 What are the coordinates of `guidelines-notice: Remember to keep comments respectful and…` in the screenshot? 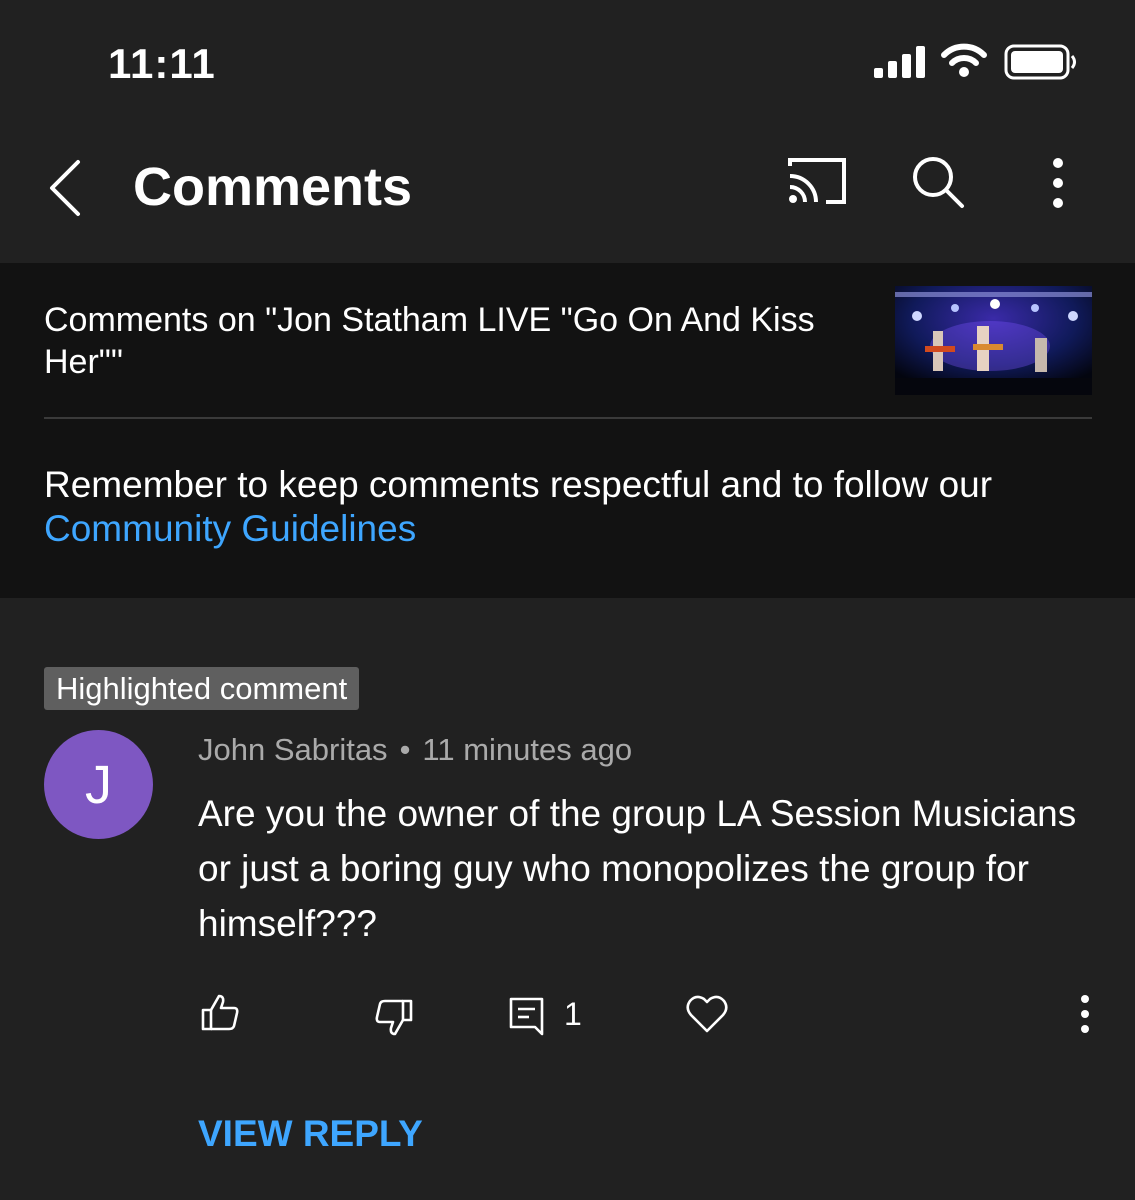 It's located at (569, 507).